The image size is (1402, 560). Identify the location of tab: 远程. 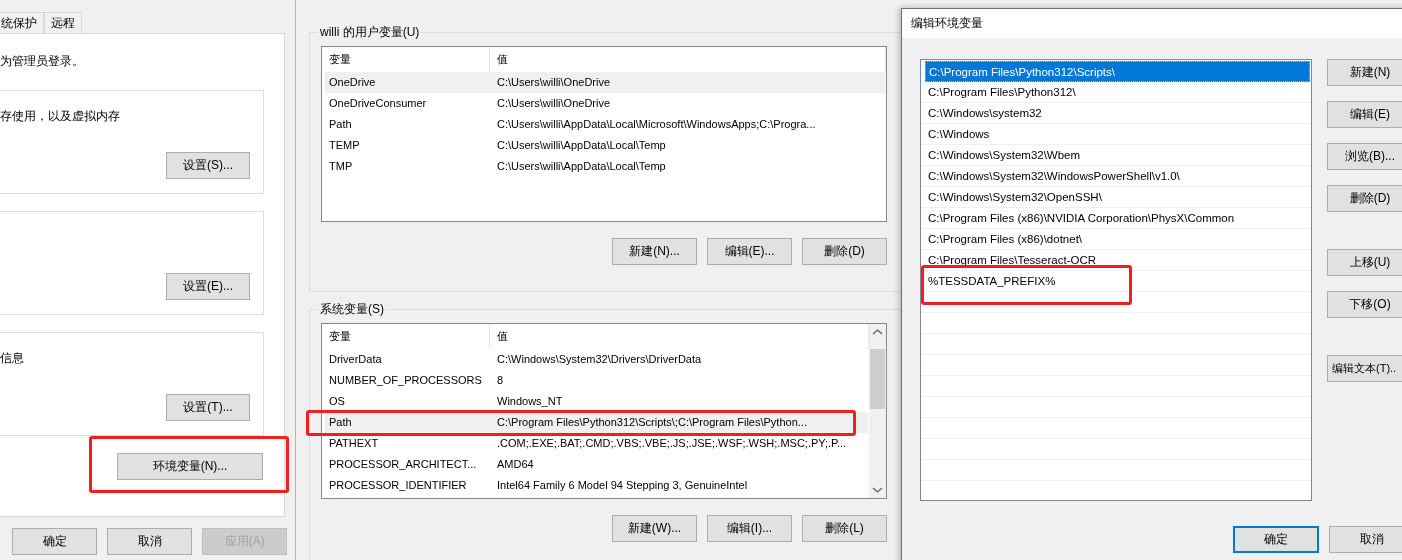
(63, 22).